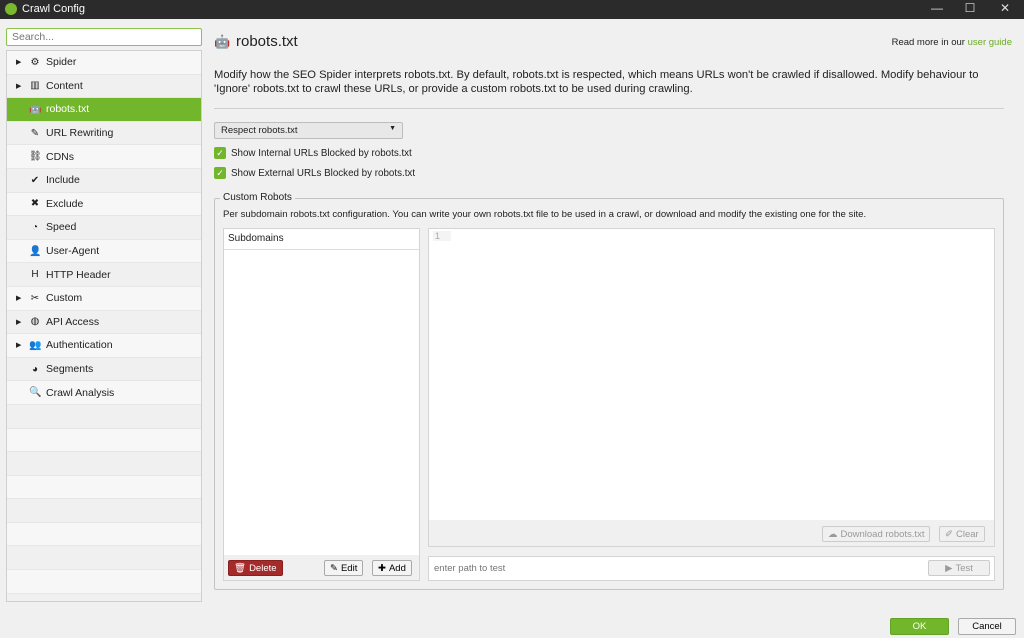  I want to click on user-guide-link: user guide, so click(990, 42).